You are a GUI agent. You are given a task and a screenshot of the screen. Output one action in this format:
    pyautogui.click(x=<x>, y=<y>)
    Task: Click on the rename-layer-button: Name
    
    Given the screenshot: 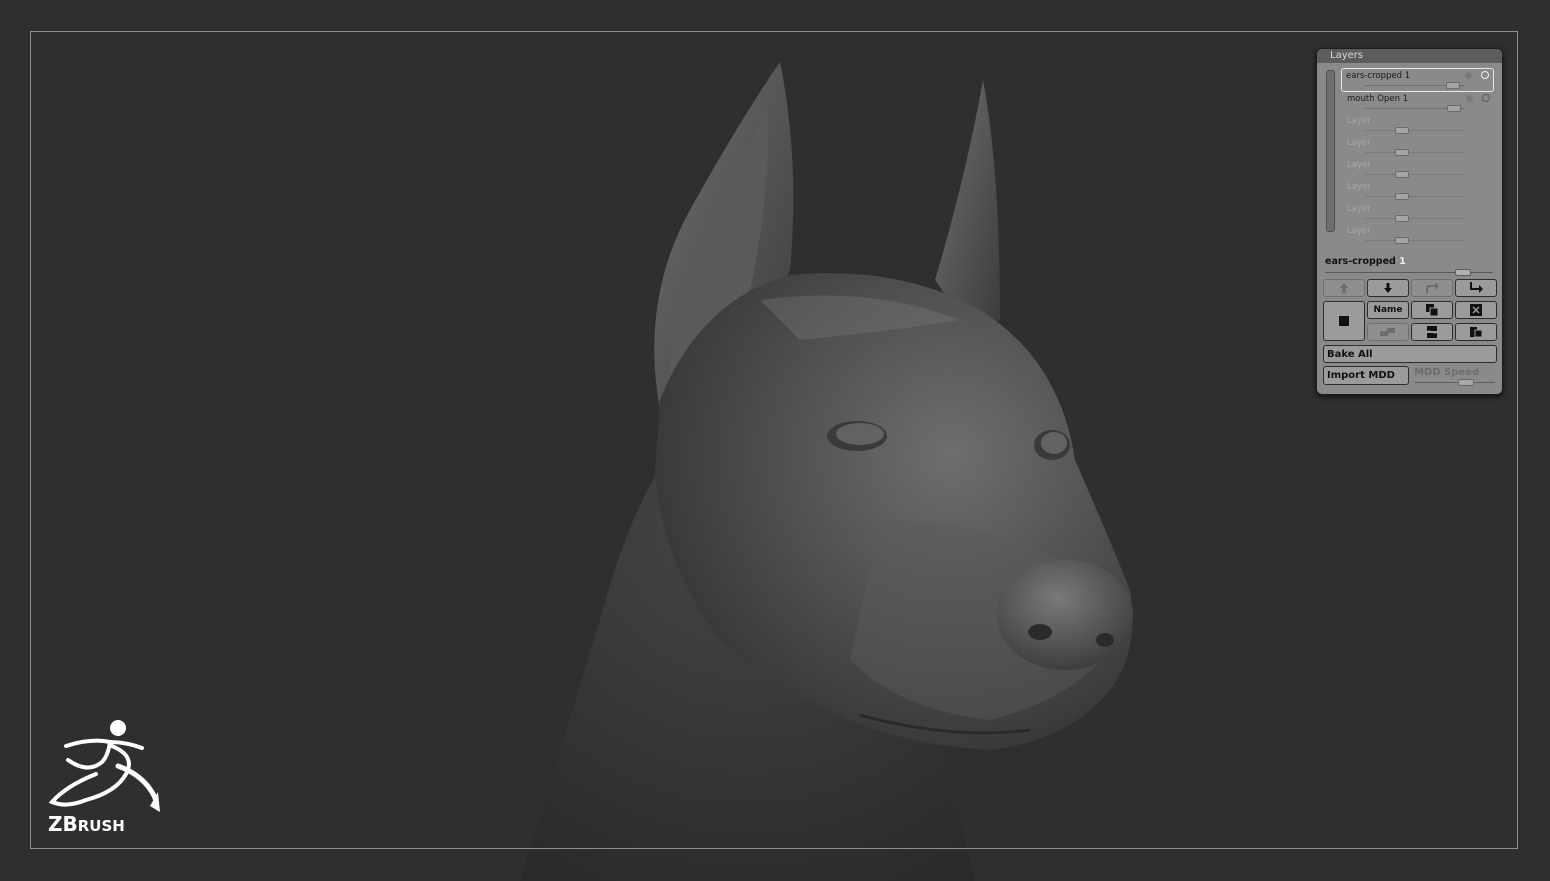 What is the action you would take?
    pyautogui.click(x=1388, y=310)
    